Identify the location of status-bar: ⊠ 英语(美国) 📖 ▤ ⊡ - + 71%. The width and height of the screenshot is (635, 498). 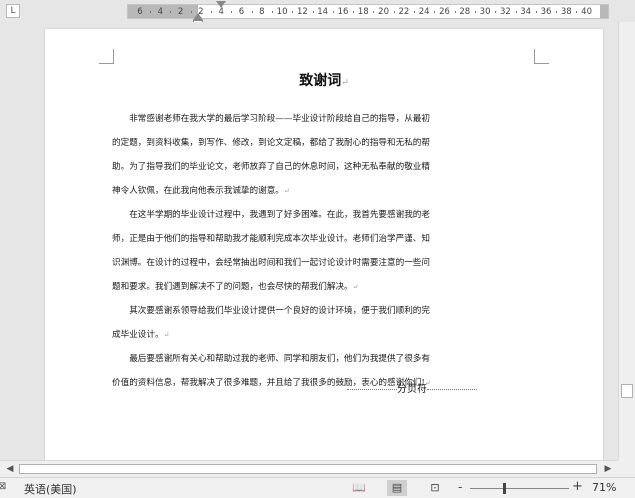
(317, 487).